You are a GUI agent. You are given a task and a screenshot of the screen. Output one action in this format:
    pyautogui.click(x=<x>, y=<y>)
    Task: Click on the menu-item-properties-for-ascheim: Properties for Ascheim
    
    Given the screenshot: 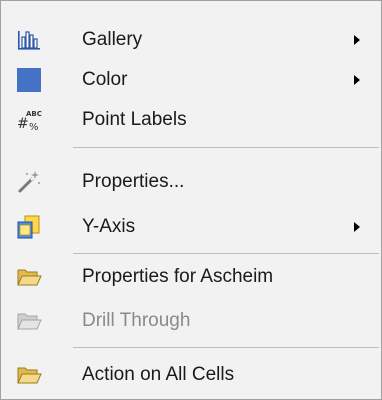 What is the action you would take?
    pyautogui.click(x=191, y=277)
    